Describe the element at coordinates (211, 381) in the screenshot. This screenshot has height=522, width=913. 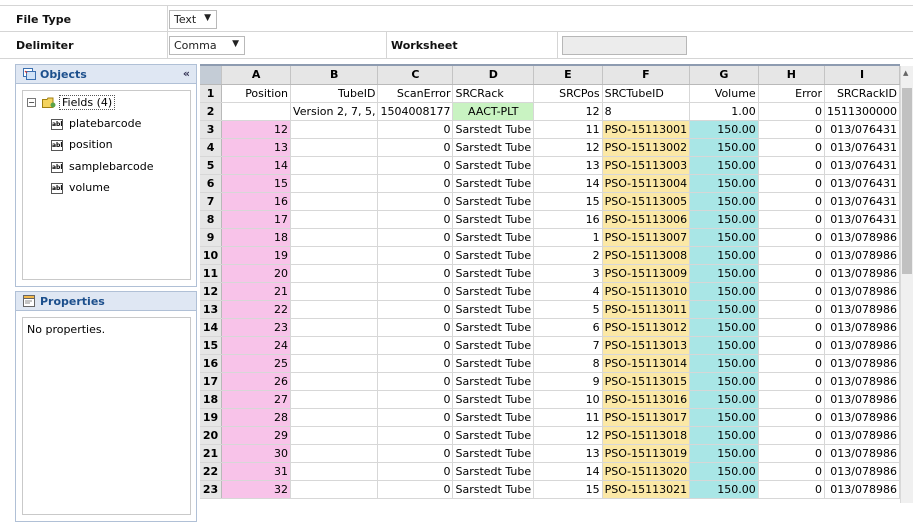
I see `row-header: 17` at that location.